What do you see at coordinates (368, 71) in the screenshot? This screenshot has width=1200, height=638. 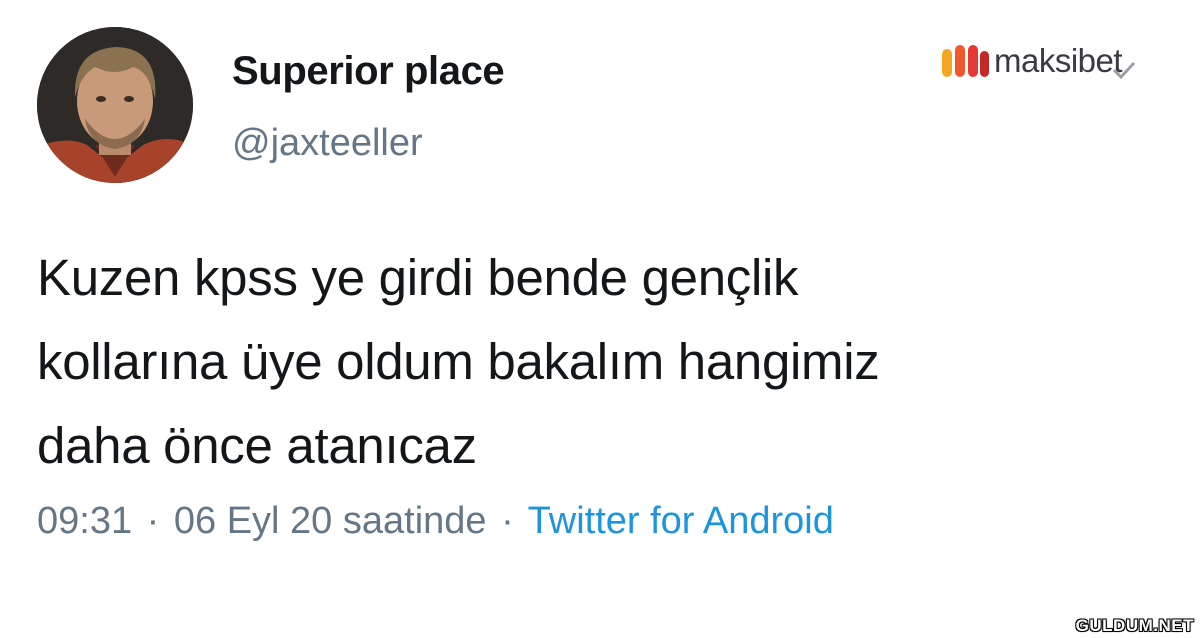 I see `author-display-name: Superior place` at bounding box center [368, 71].